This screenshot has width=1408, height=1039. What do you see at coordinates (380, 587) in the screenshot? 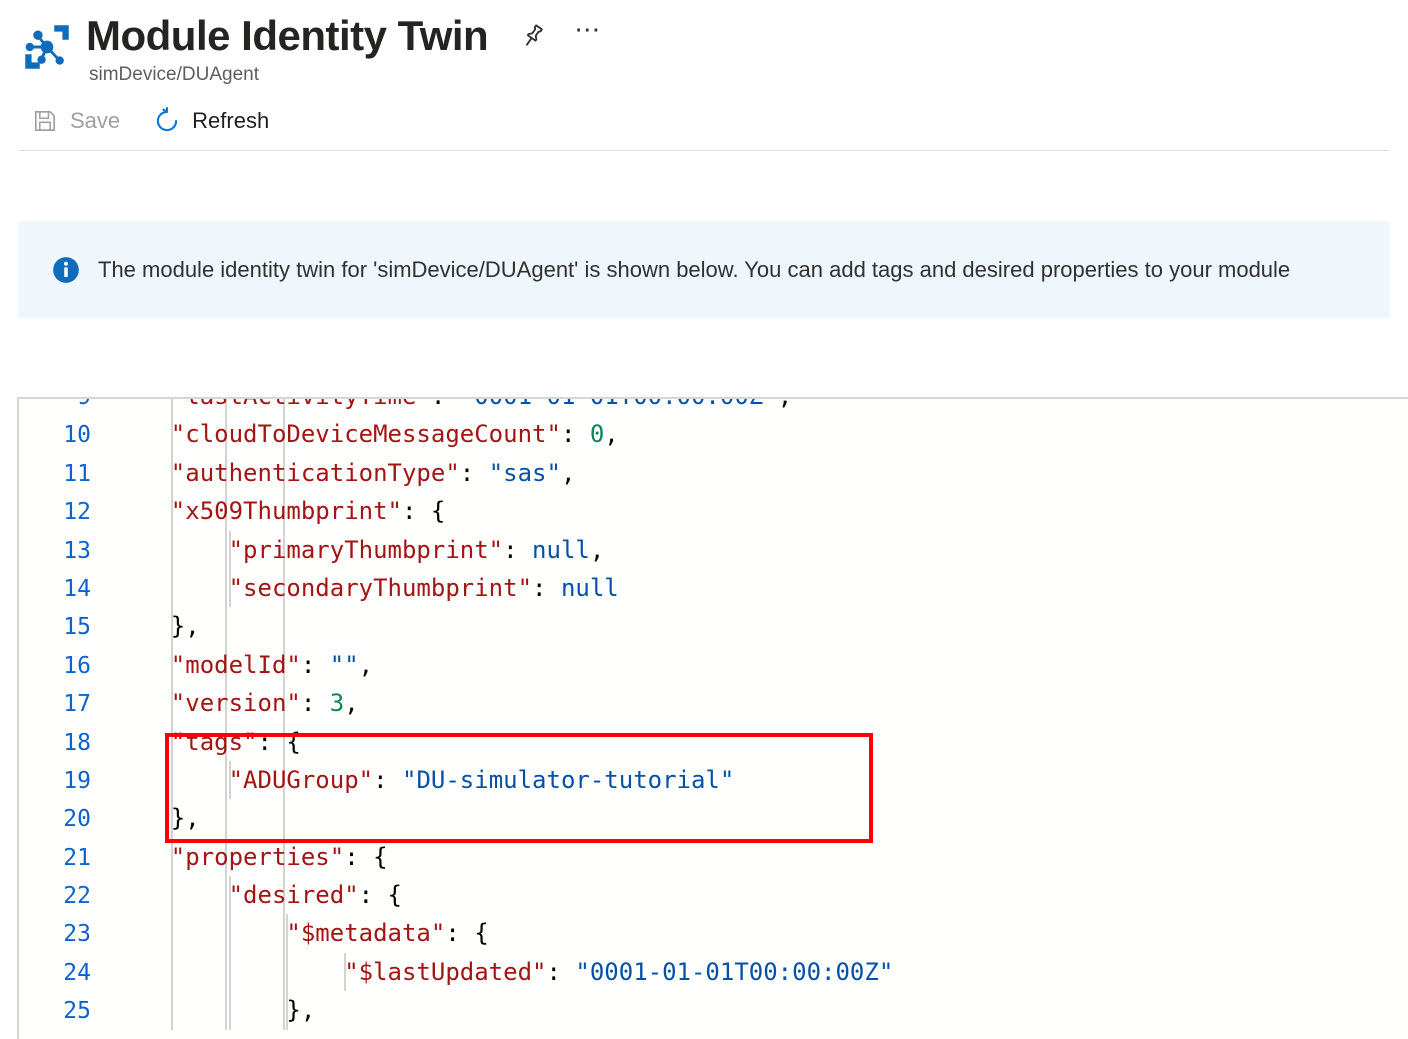
I see `code-token: "secondaryThumbprint"` at bounding box center [380, 587].